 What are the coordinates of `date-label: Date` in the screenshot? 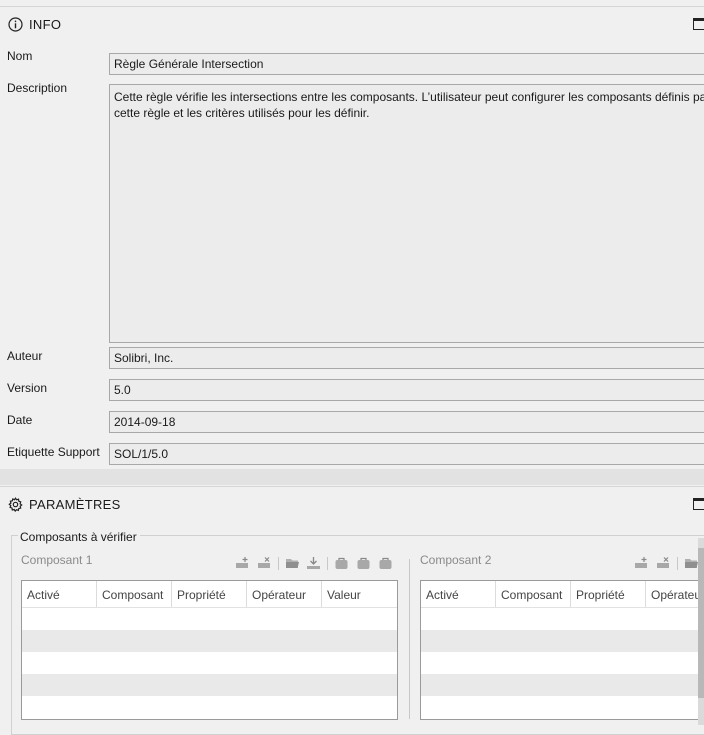 It's located at (19, 420).